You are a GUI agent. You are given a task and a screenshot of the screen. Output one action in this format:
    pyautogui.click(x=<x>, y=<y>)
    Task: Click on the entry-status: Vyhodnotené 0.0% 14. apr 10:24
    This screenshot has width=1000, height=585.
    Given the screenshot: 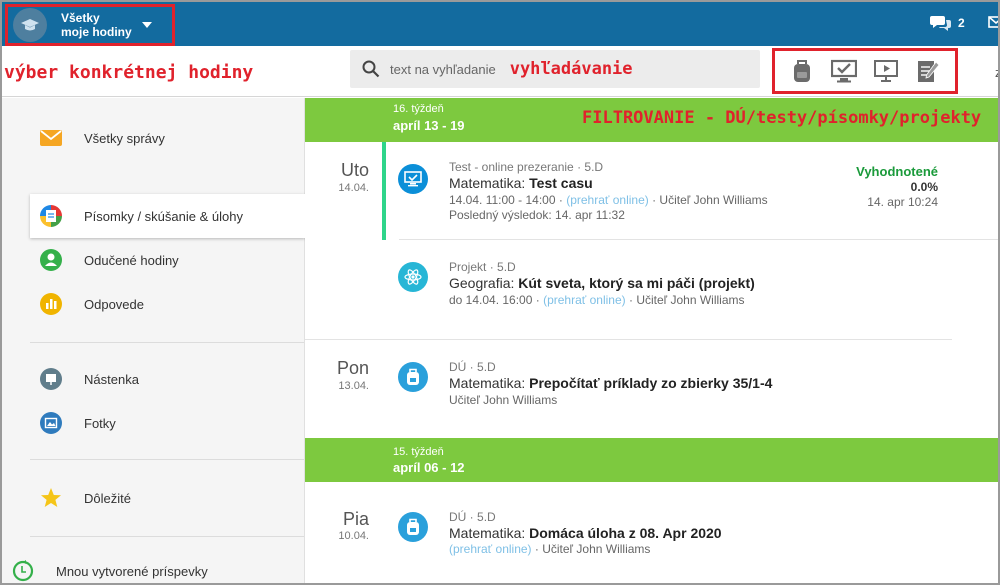 What is the action you would take?
    pyautogui.click(x=897, y=186)
    